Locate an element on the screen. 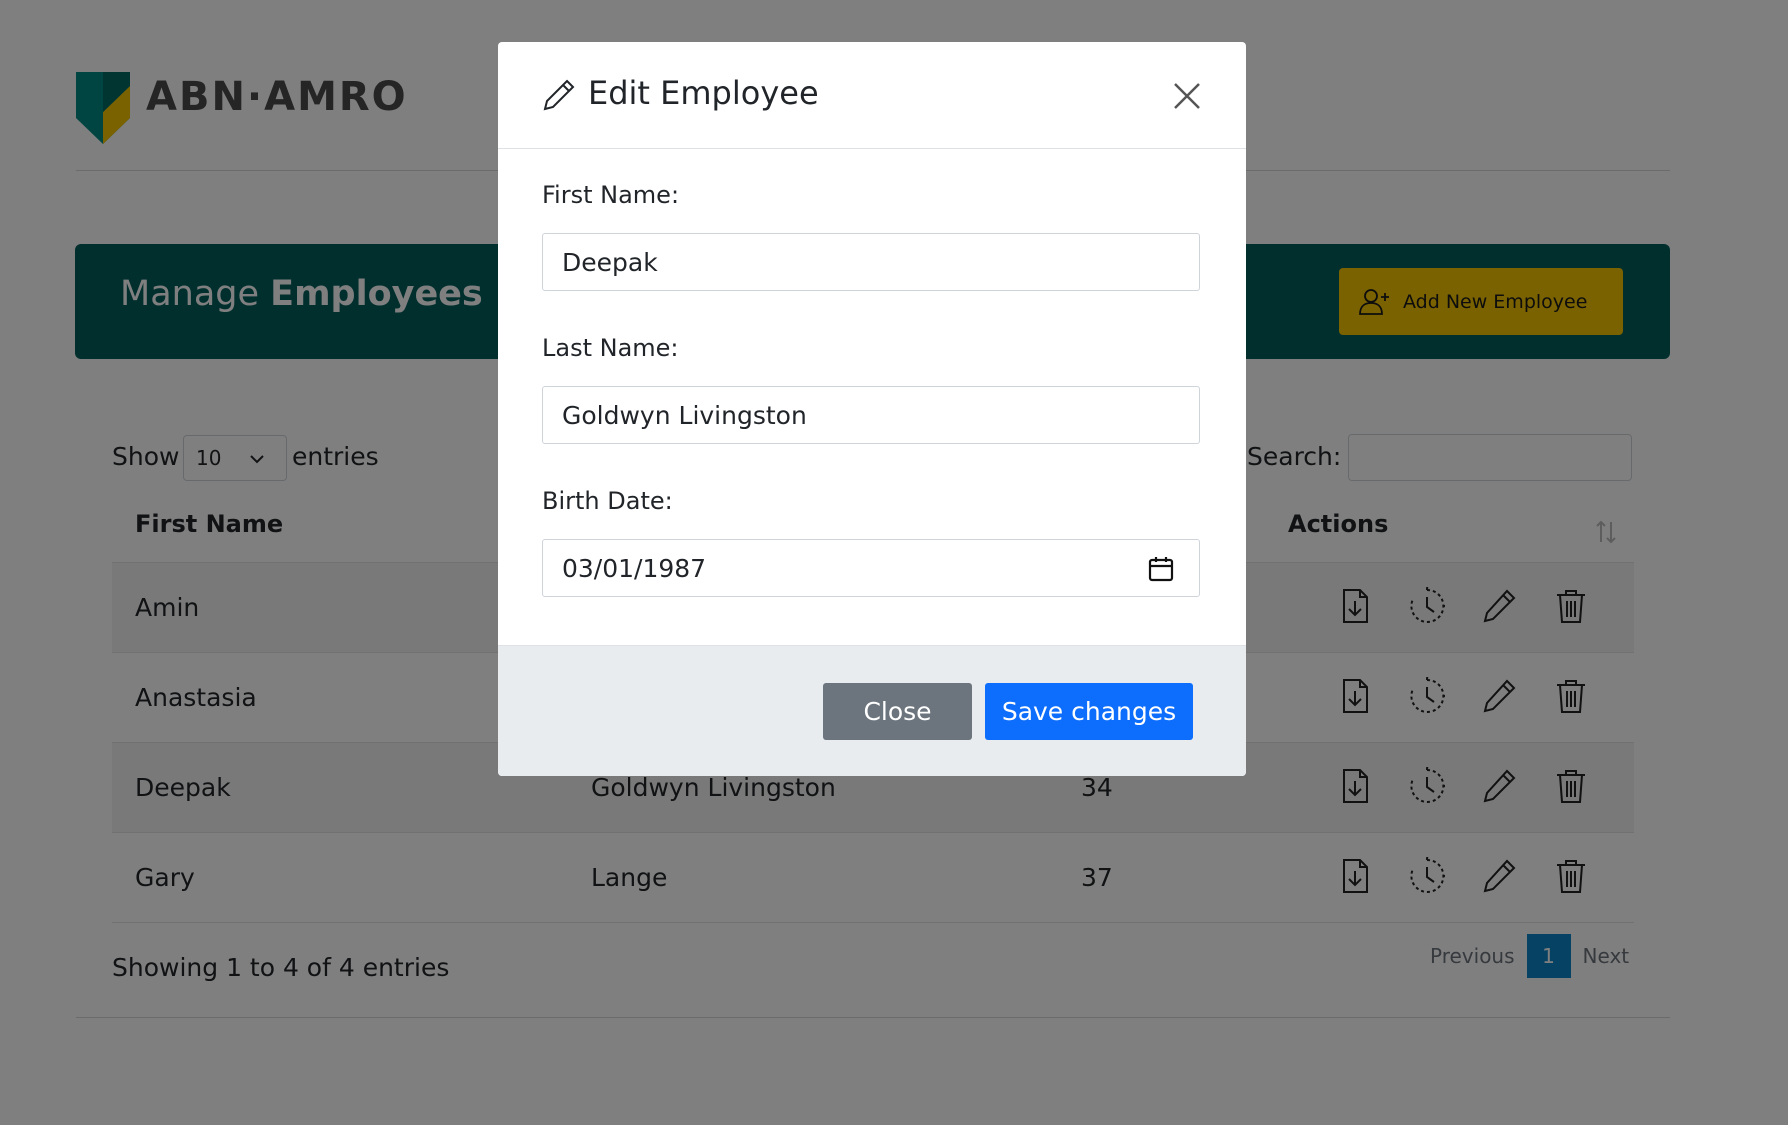 The image size is (1788, 1125). pencil-icon is located at coordinates (559, 95).